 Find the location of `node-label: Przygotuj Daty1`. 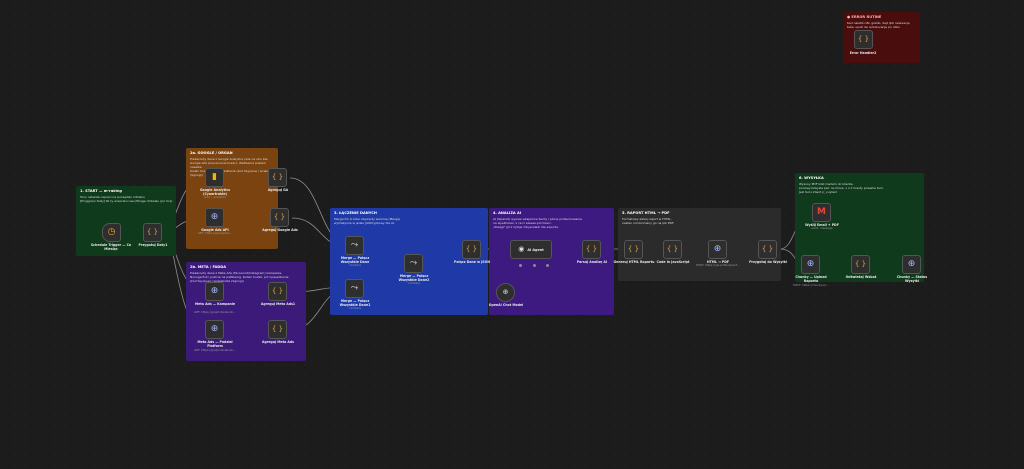

node-label: Przygotuj Daty1 is located at coordinates (153, 245).